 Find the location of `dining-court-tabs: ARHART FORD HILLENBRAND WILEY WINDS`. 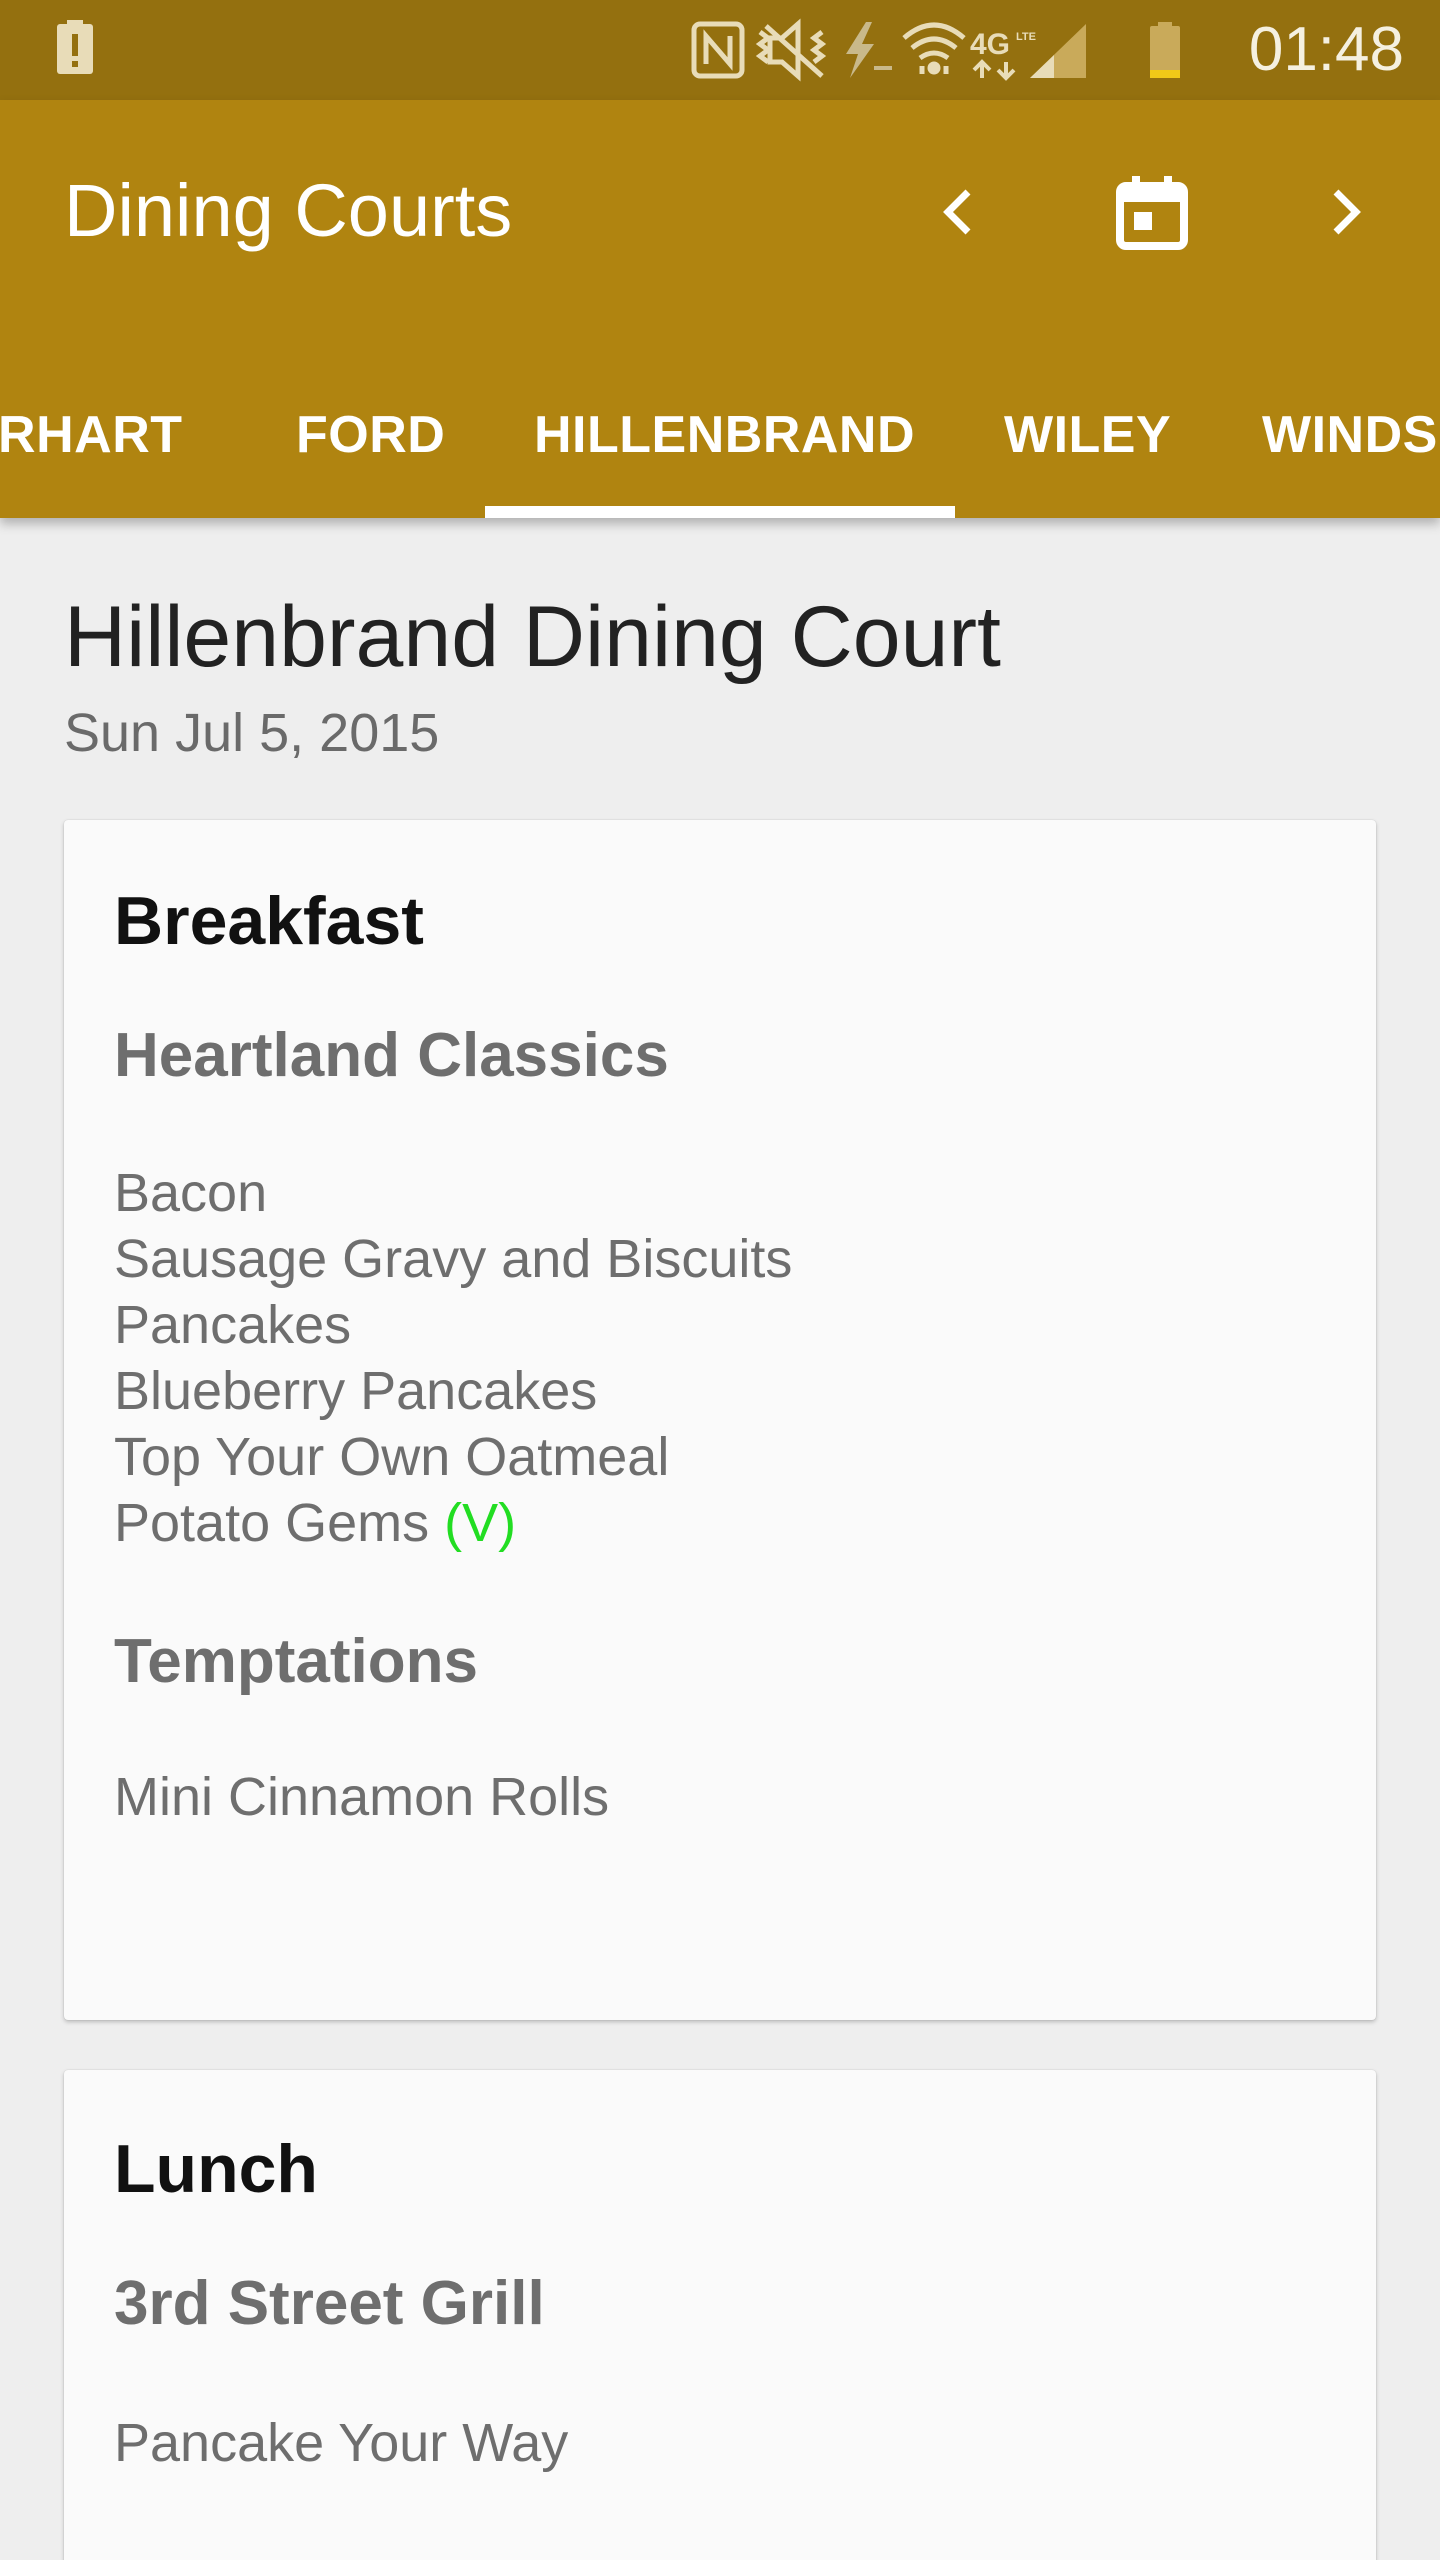

dining-court-tabs: ARHART FORD HILLENBRAND WILEY WINDS is located at coordinates (720, 435).